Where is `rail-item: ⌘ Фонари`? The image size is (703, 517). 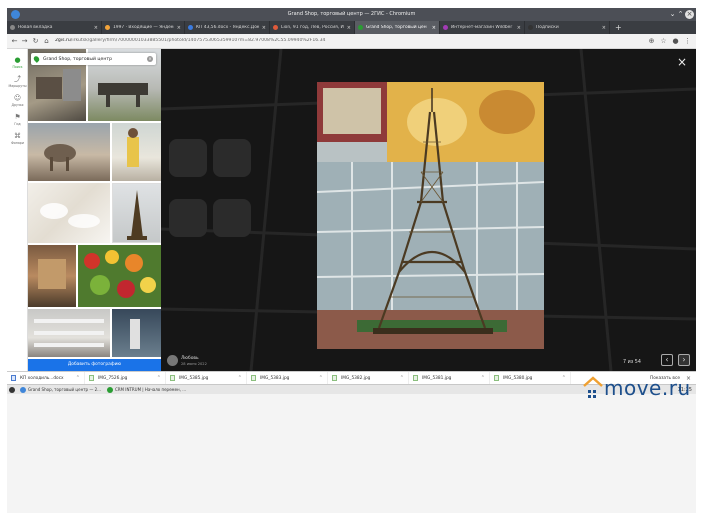 rail-item: ⌘ Фонари is located at coordinates (17, 139).